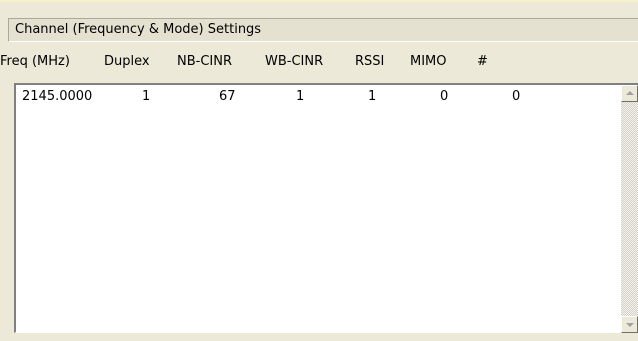  Describe the element at coordinates (294, 61) in the screenshot. I see `column-header-wb-cinr: WB-CINR` at that location.